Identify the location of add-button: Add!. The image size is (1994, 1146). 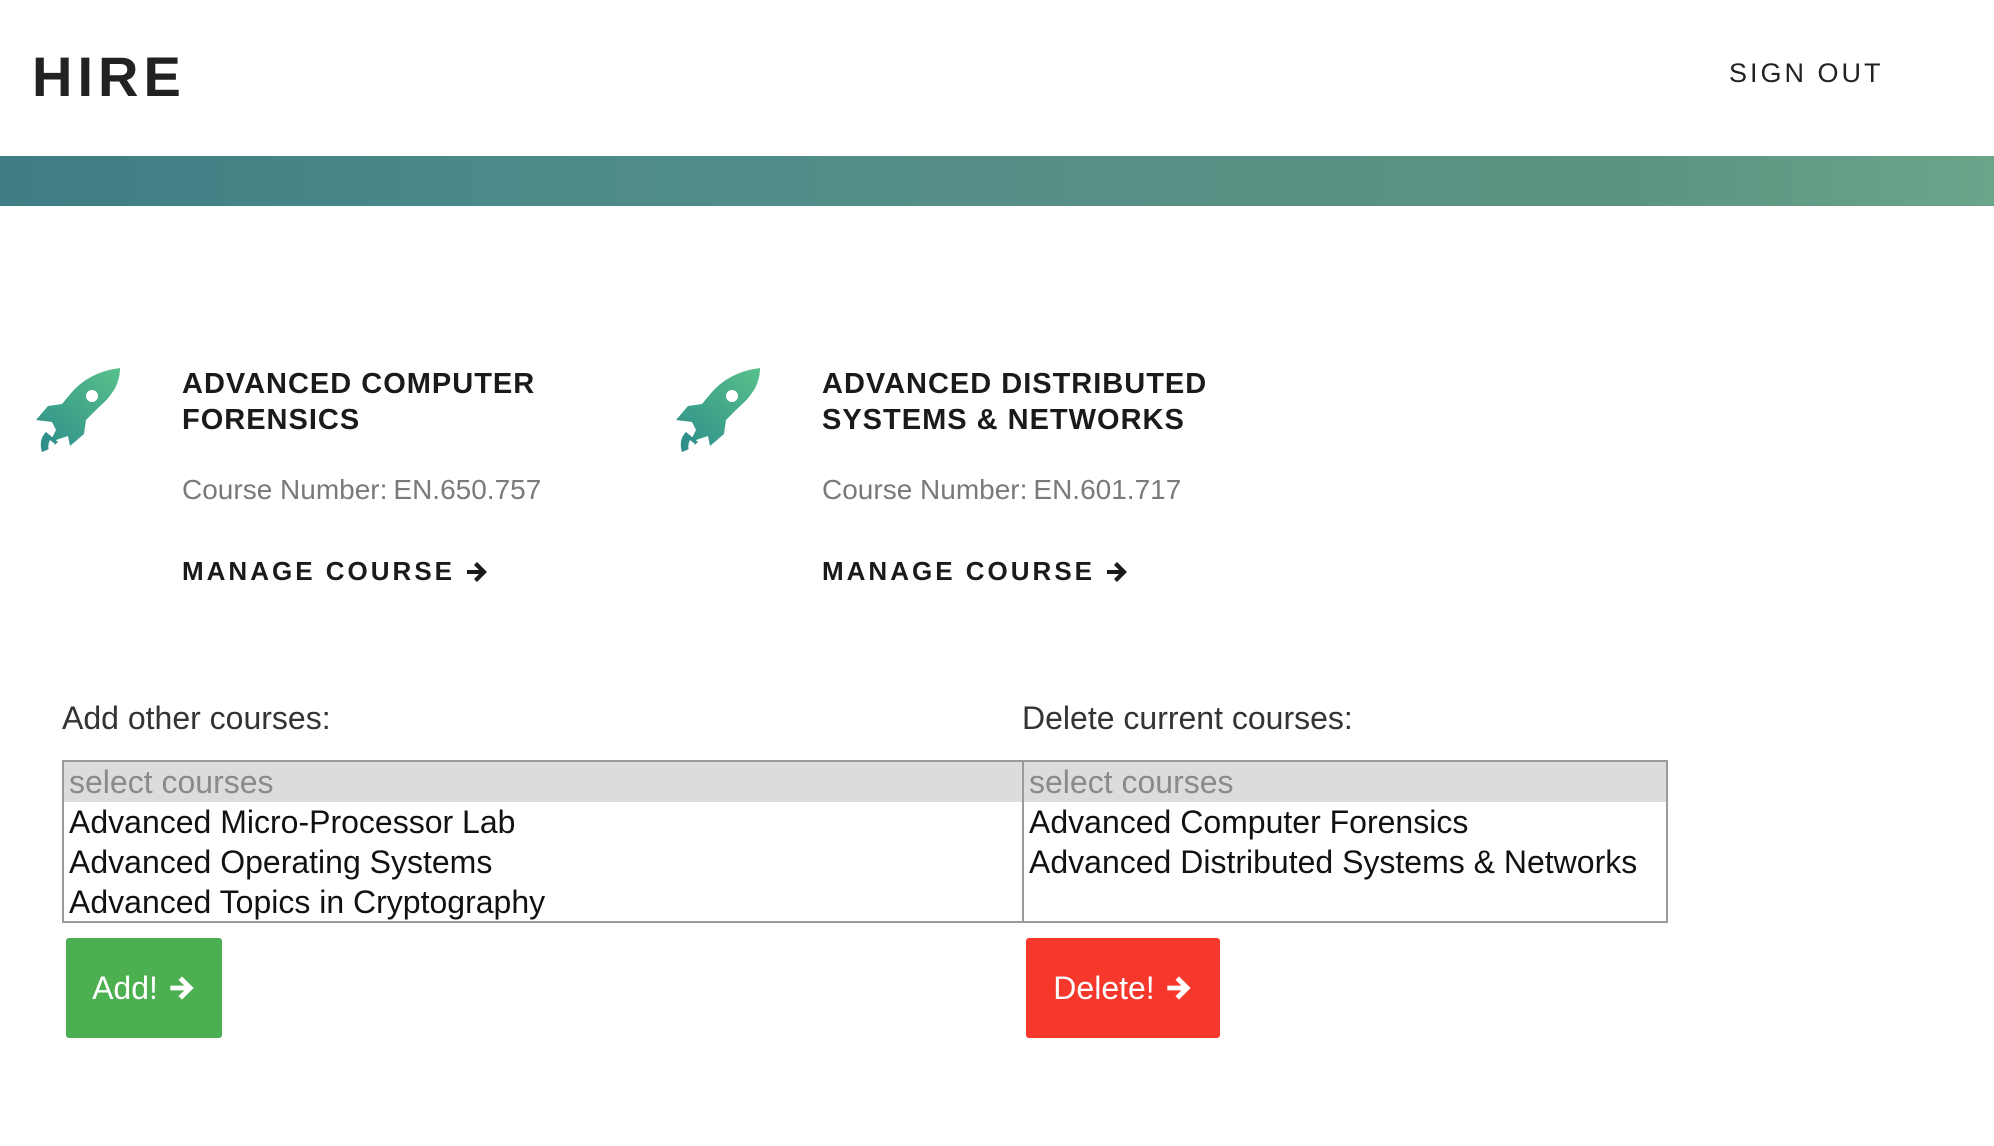
(144, 988).